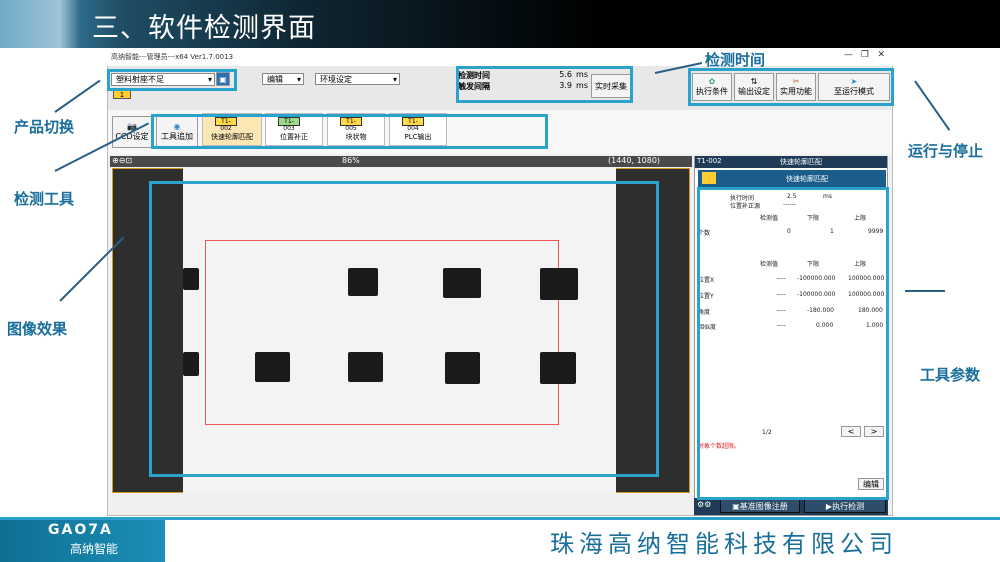 The height and width of the screenshot is (562, 1000). Describe the element at coordinates (848, 506) in the screenshot. I see `execute-label: 执行检测` at that location.